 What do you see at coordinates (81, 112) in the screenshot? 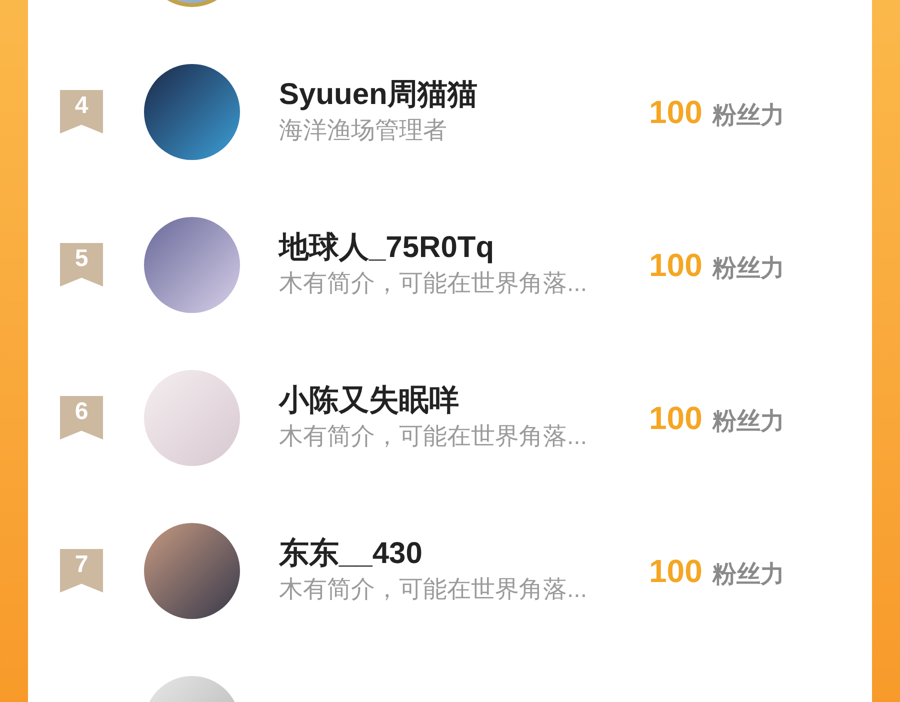
I see `rank-ribbon: 4` at bounding box center [81, 112].